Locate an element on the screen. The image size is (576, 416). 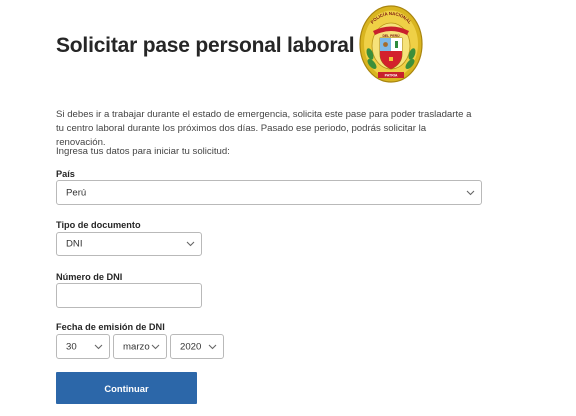
issue-date-label: Fecha de emisión de DNI is located at coordinates (110, 327).